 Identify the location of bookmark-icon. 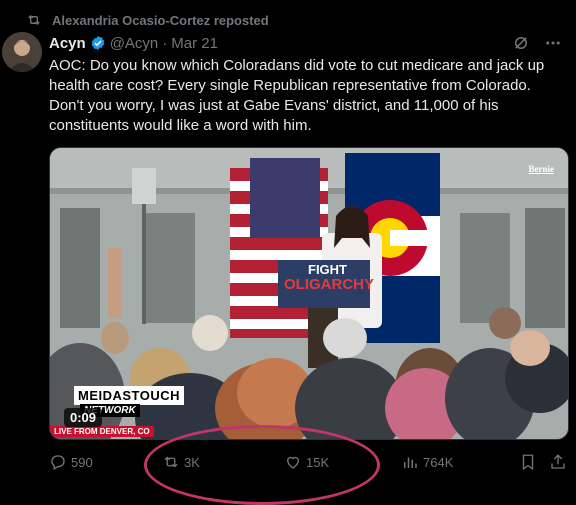
(528, 462).